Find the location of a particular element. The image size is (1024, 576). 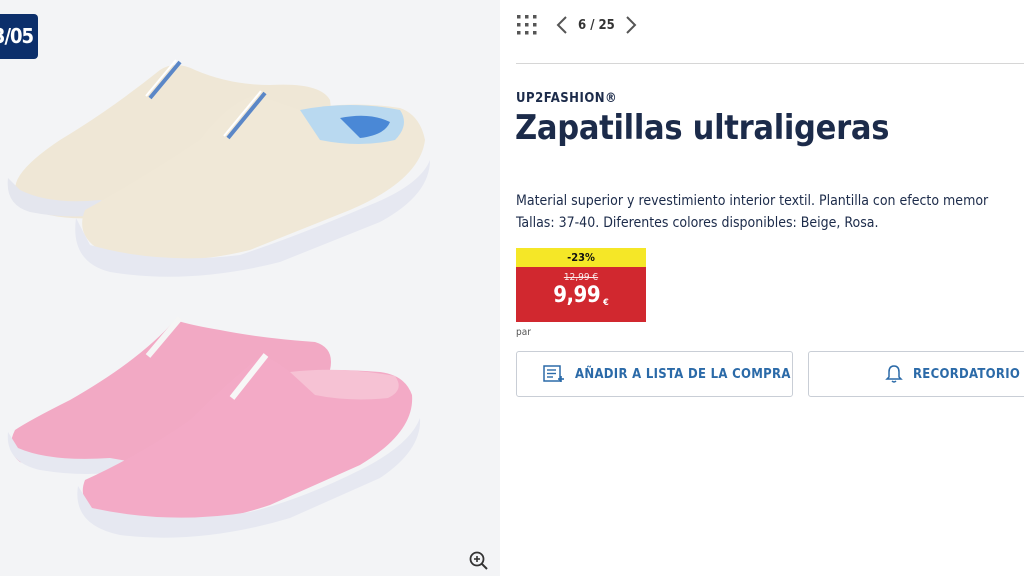

zoom-in-icon is located at coordinates (479, 561).